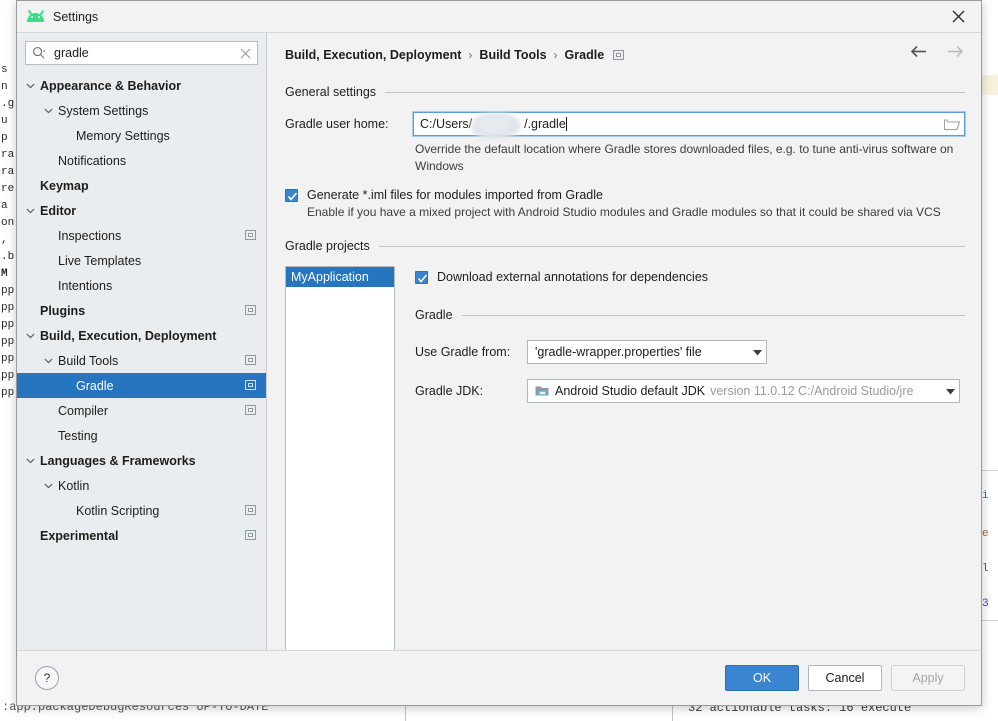  What do you see at coordinates (35, 16) in the screenshot?
I see `android-icon` at bounding box center [35, 16].